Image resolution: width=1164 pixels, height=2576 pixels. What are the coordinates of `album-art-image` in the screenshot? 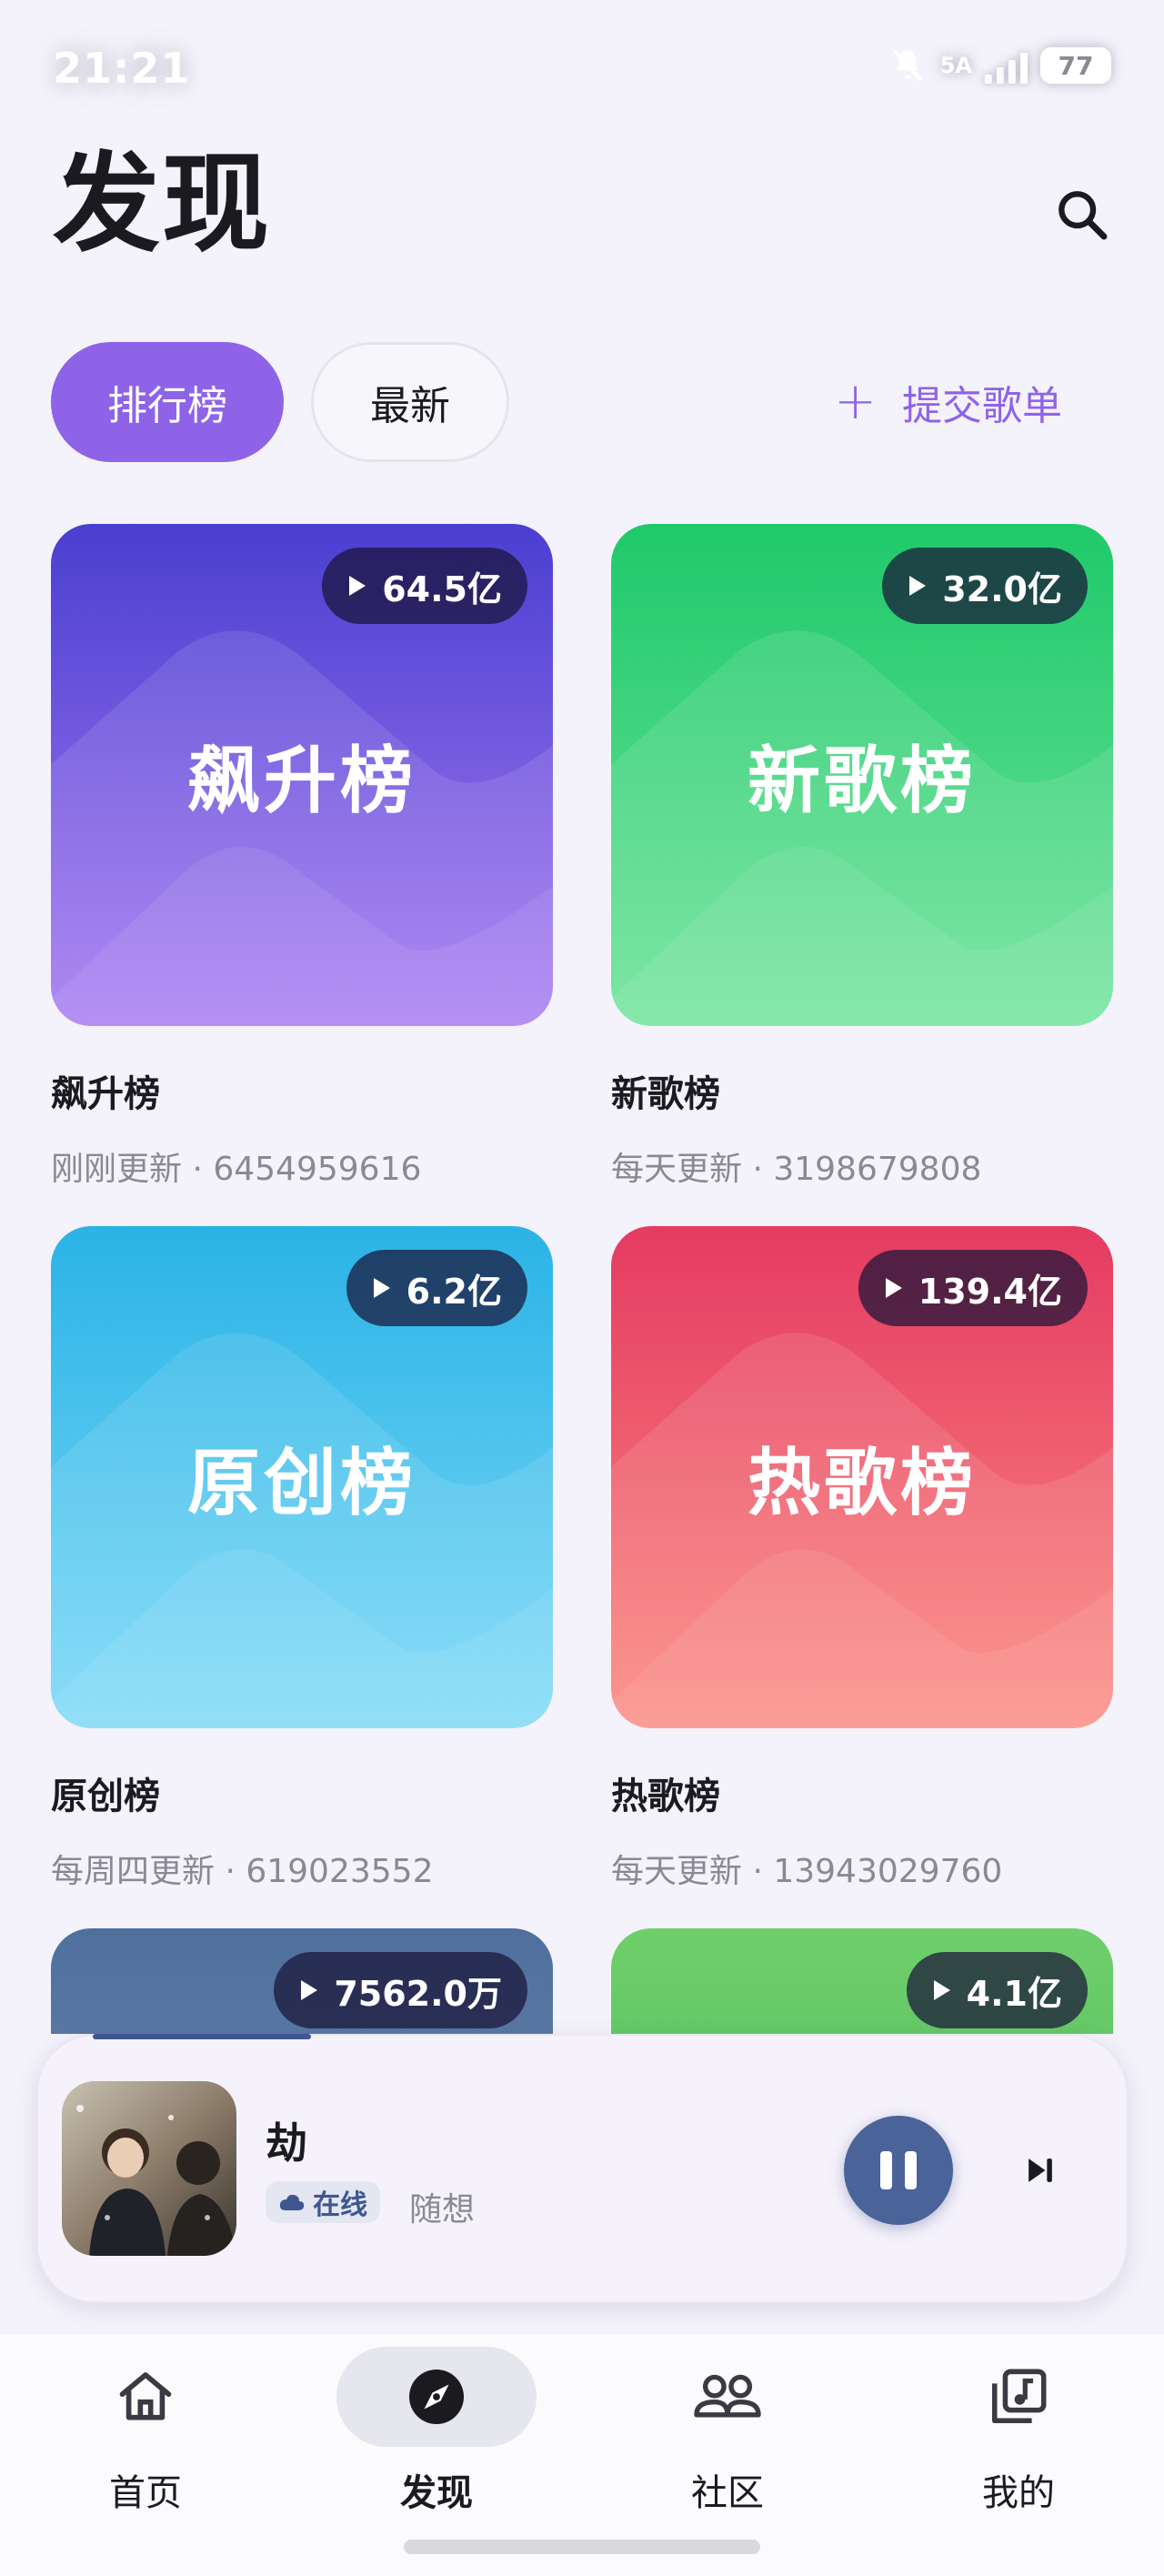 It's located at (149, 2168).